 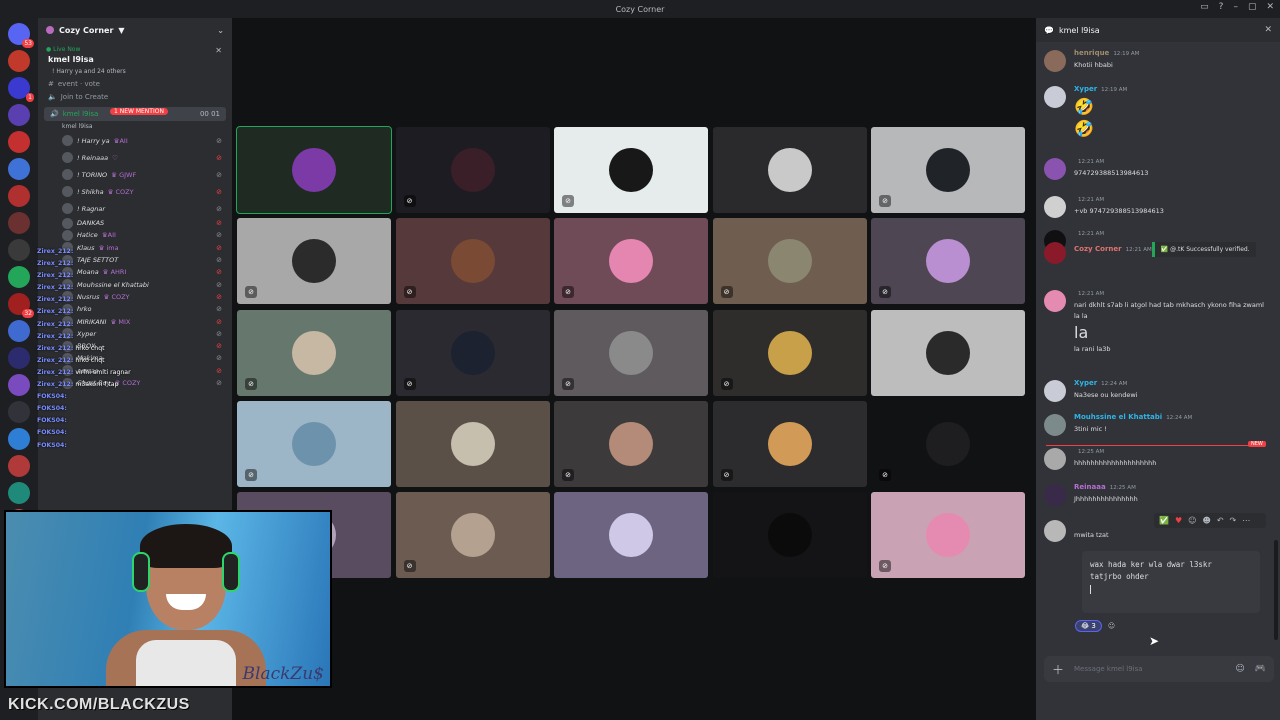 What do you see at coordinates (1158, 112) in the screenshot?
I see `chat-message: Xyper 12:19 AM 🤣 🤣` at bounding box center [1158, 112].